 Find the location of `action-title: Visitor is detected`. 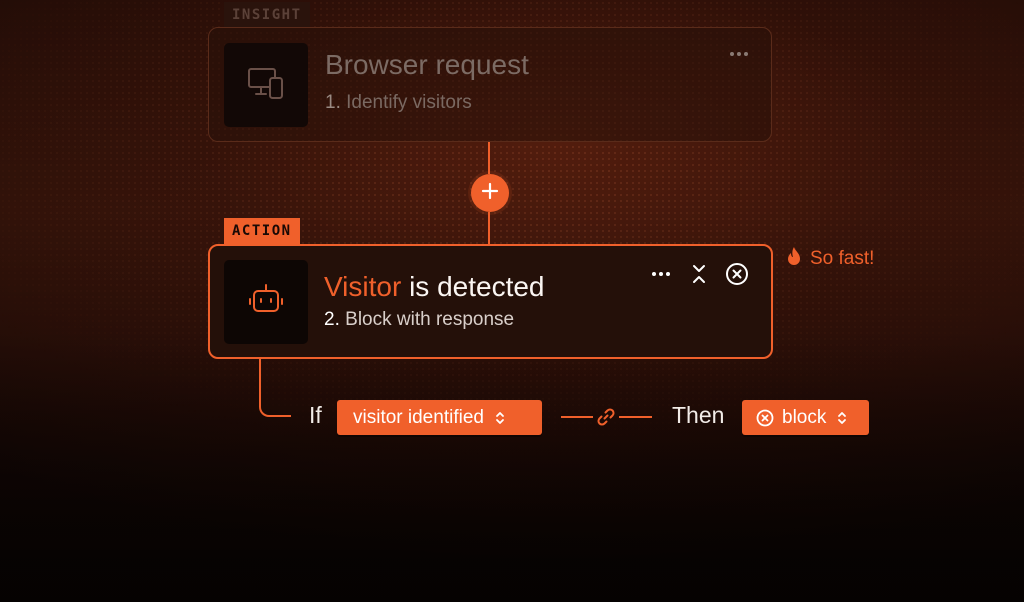

action-title: Visitor is detected is located at coordinates (434, 287).